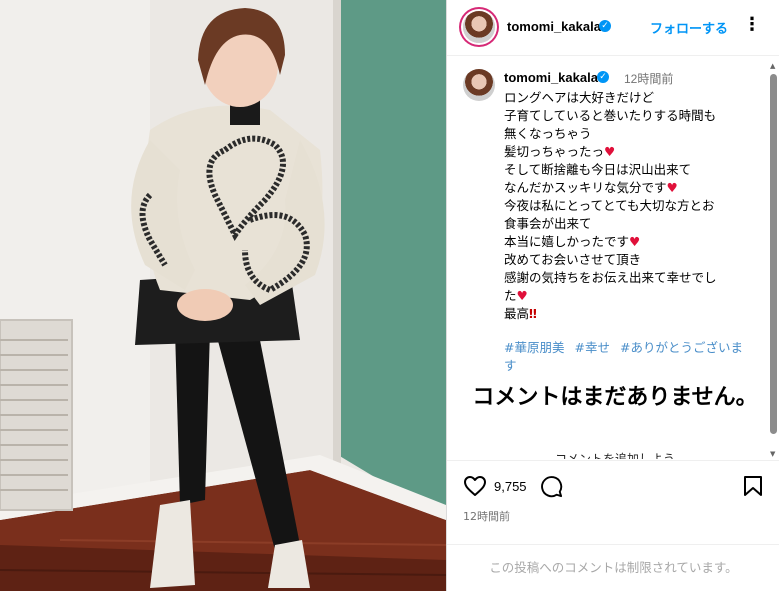  What do you see at coordinates (554, 151) in the screenshot?
I see `caption-line: 髪切っちゃったっ` at bounding box center [554, 151].